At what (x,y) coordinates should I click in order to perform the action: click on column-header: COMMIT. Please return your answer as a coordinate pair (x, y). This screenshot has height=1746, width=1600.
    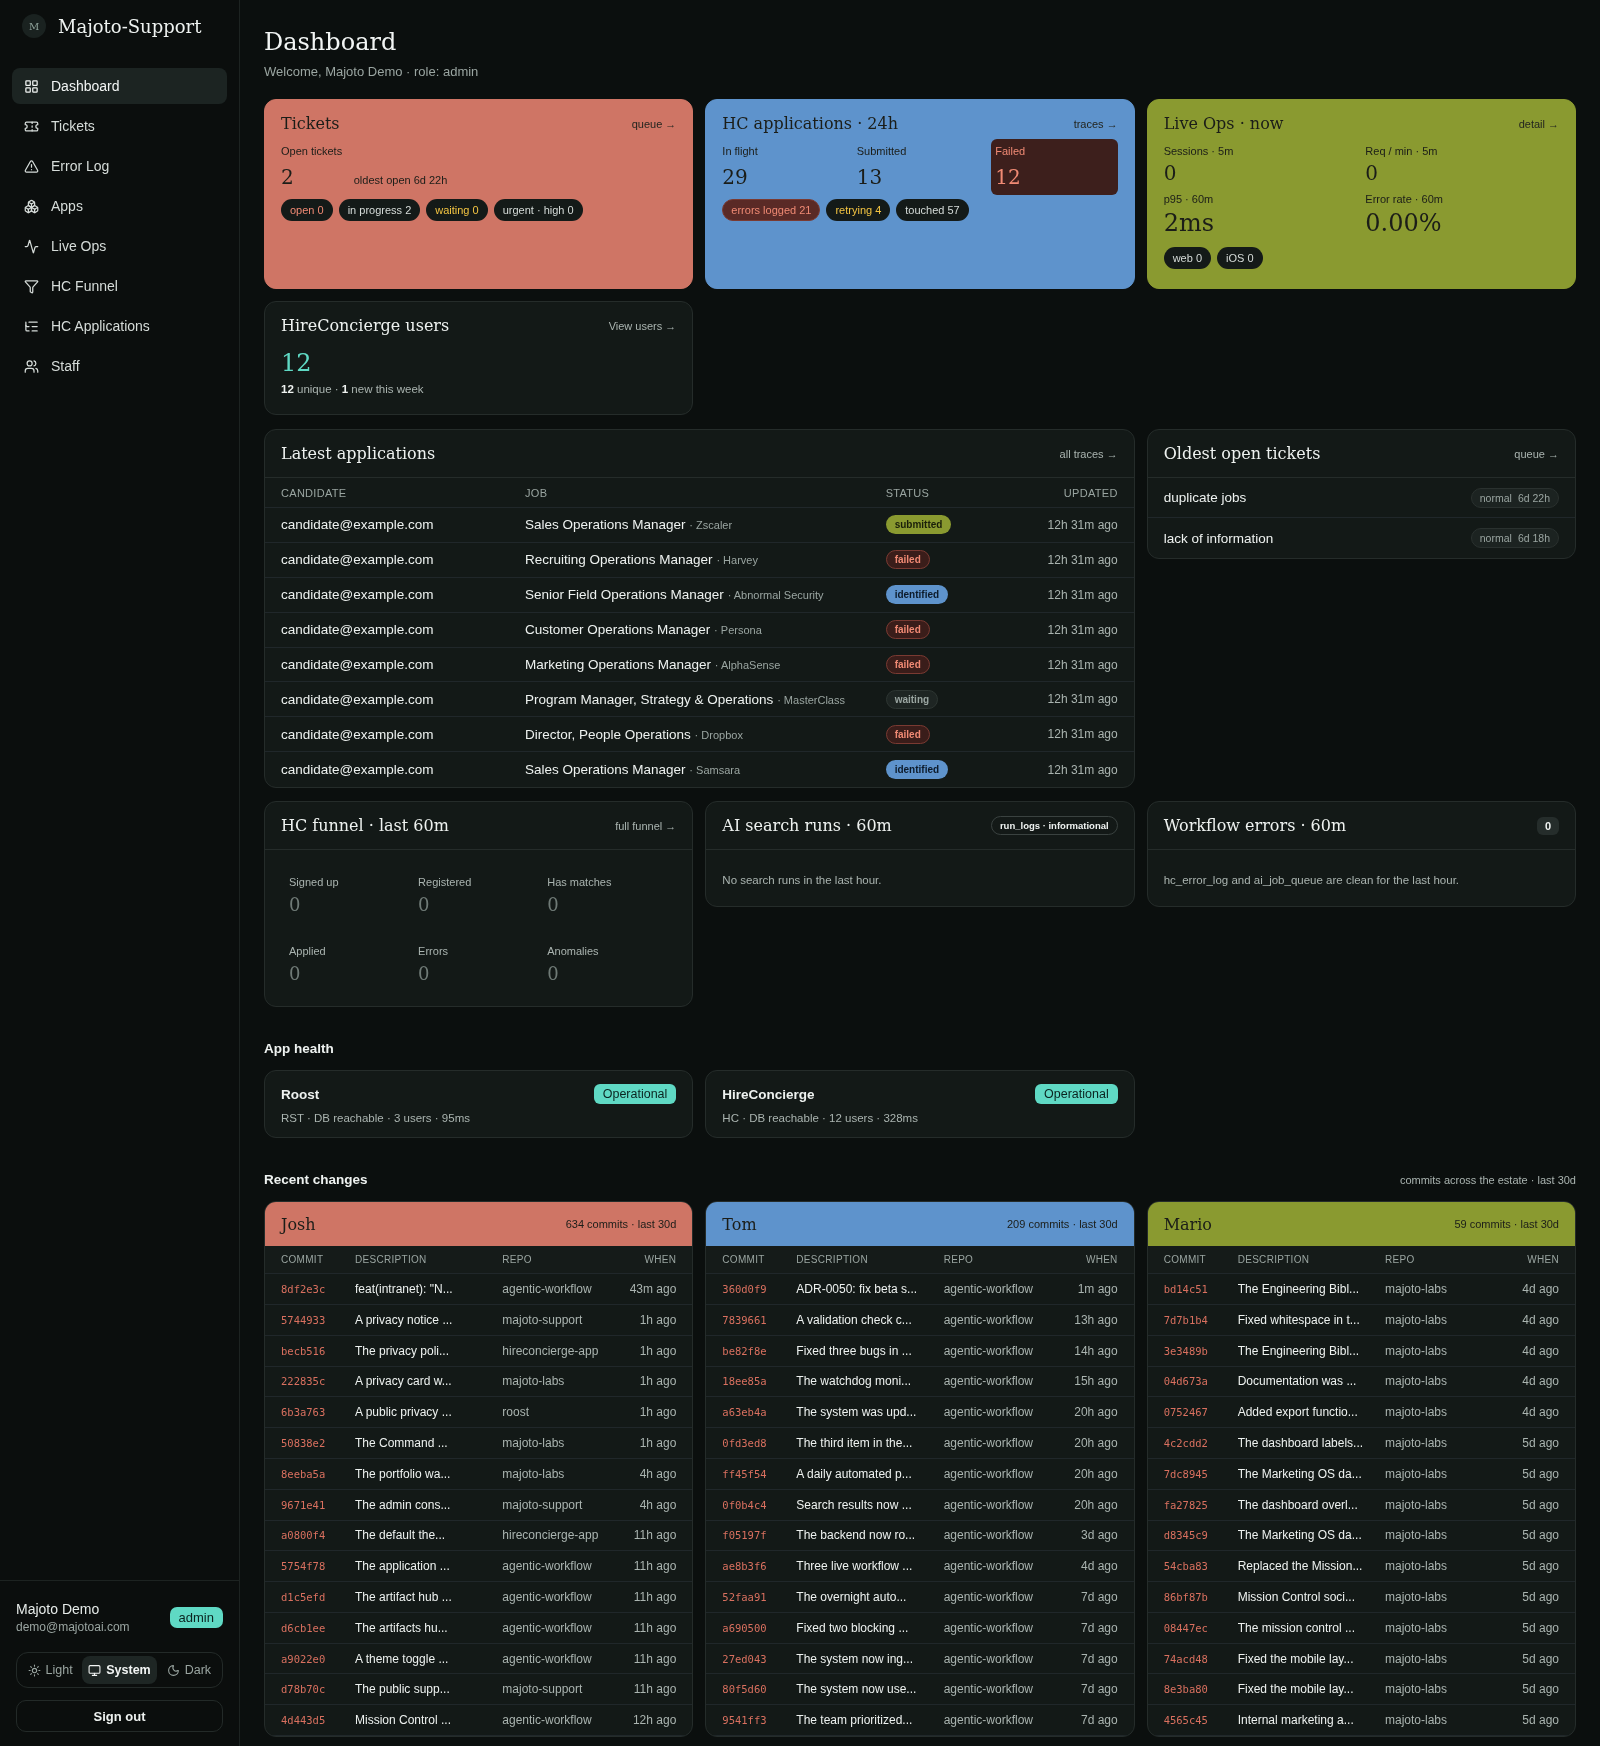
    Looking at the image, I should click on (303, 1260).